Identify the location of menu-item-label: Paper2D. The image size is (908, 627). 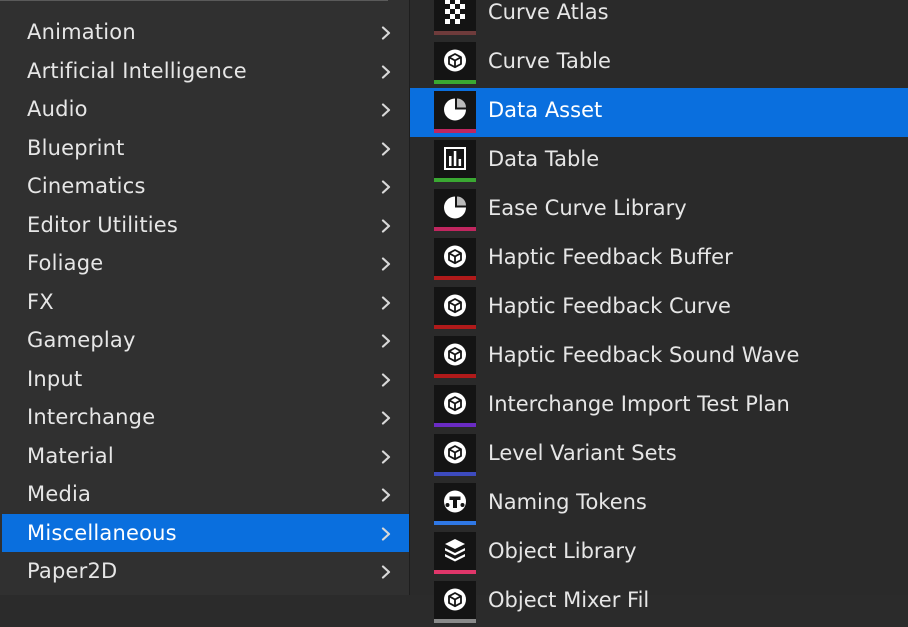
(72, 571).